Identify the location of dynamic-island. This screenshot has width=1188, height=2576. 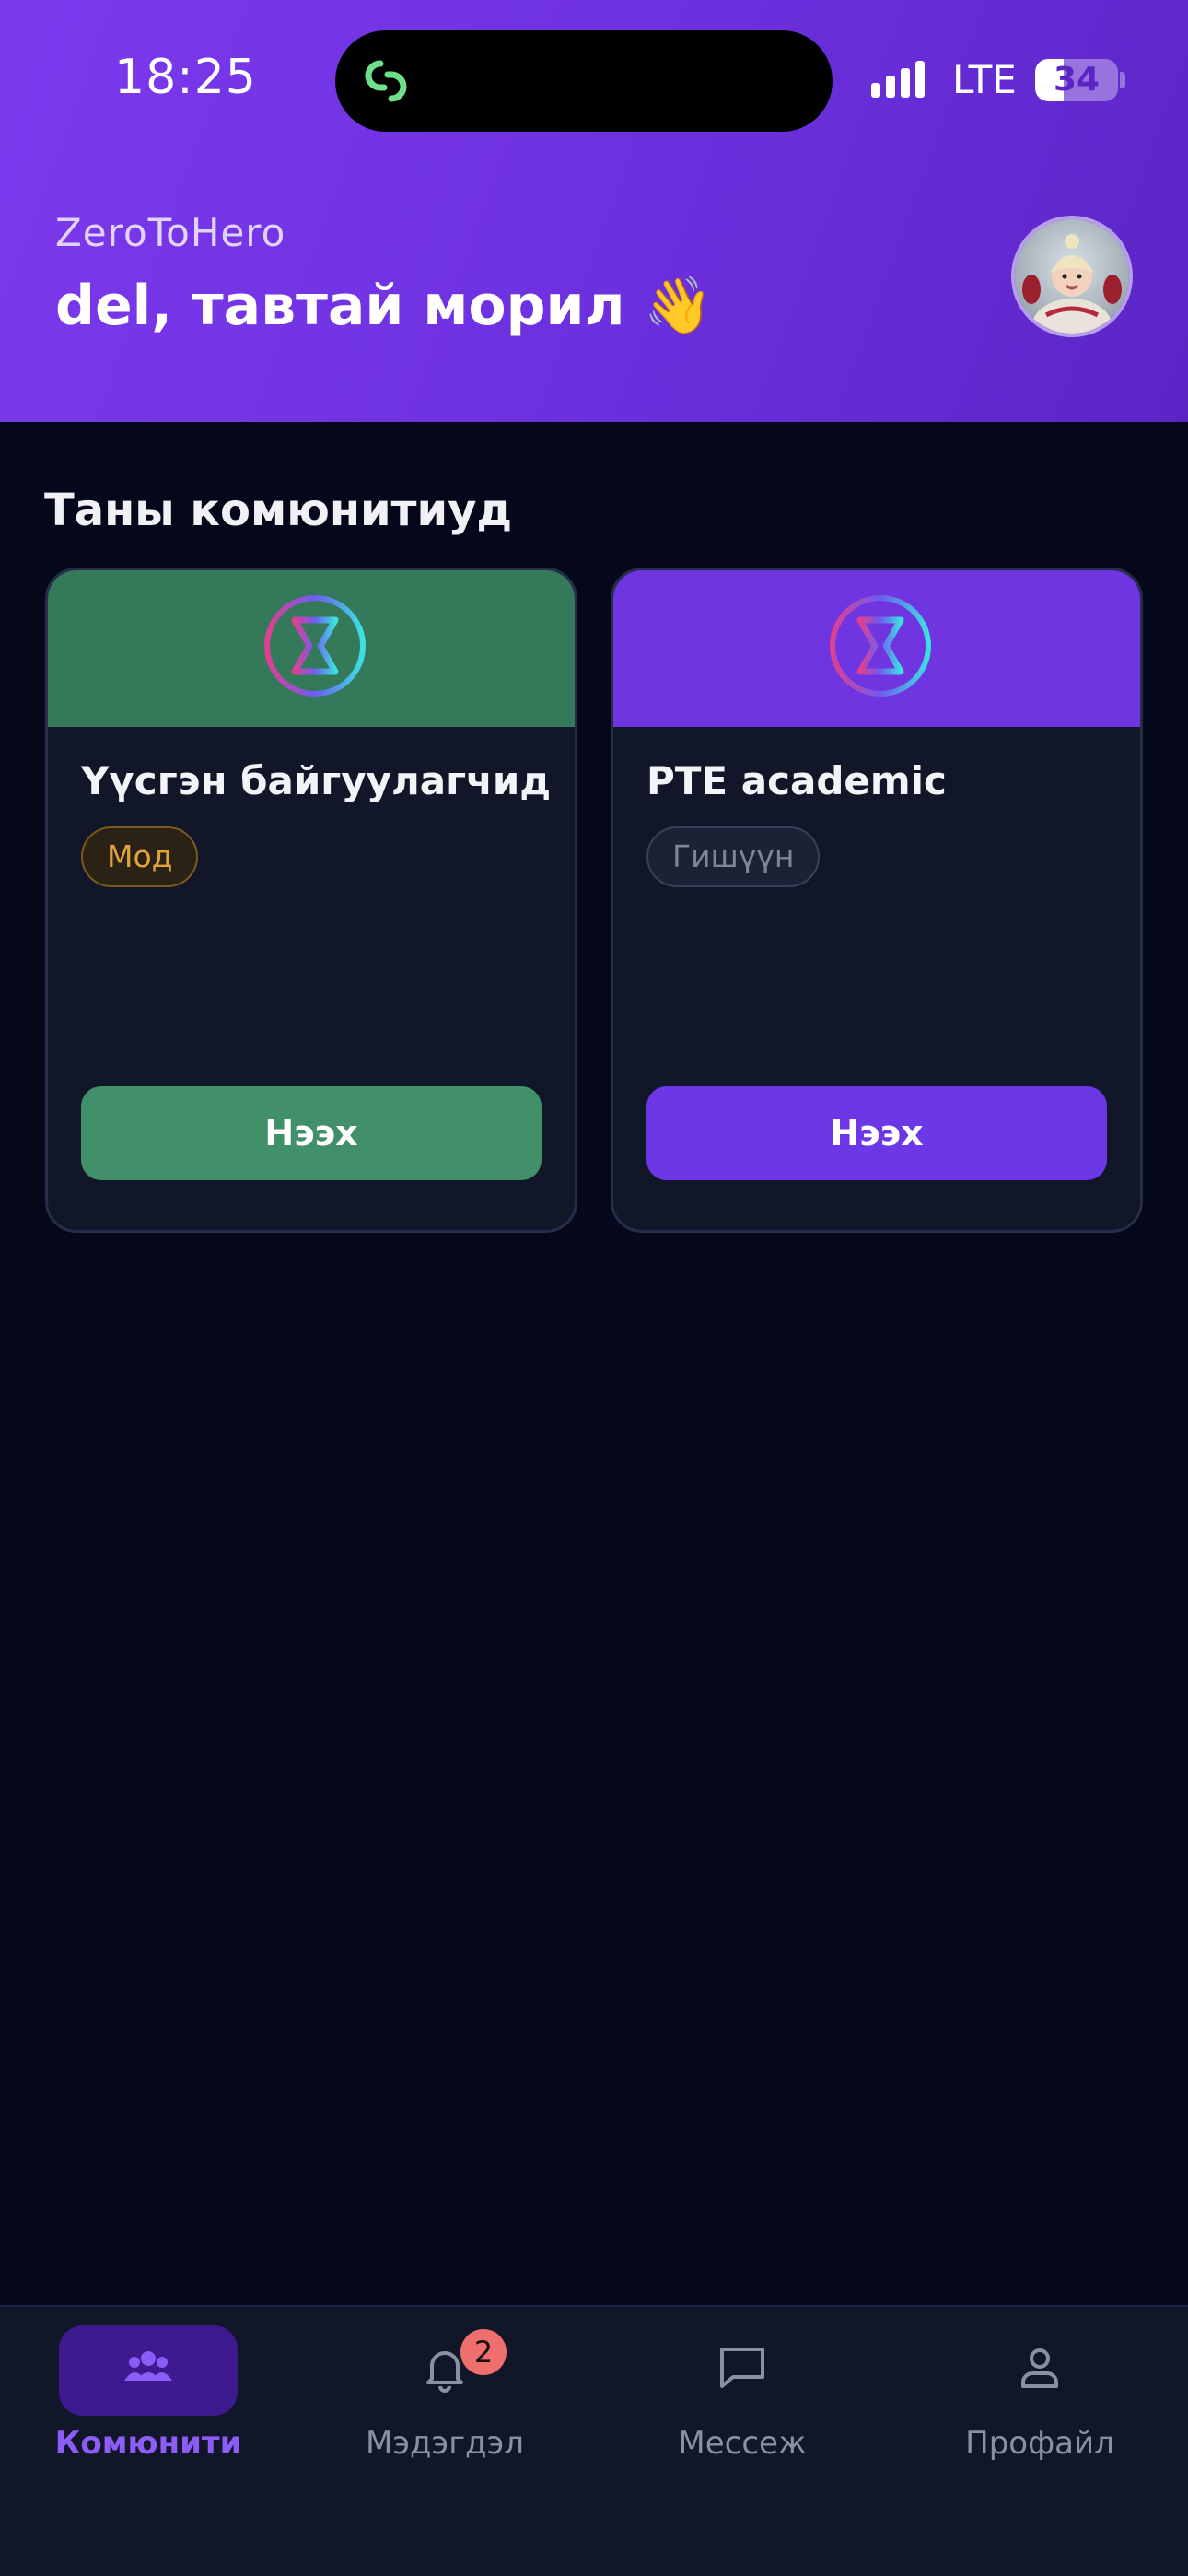
(584, 81).